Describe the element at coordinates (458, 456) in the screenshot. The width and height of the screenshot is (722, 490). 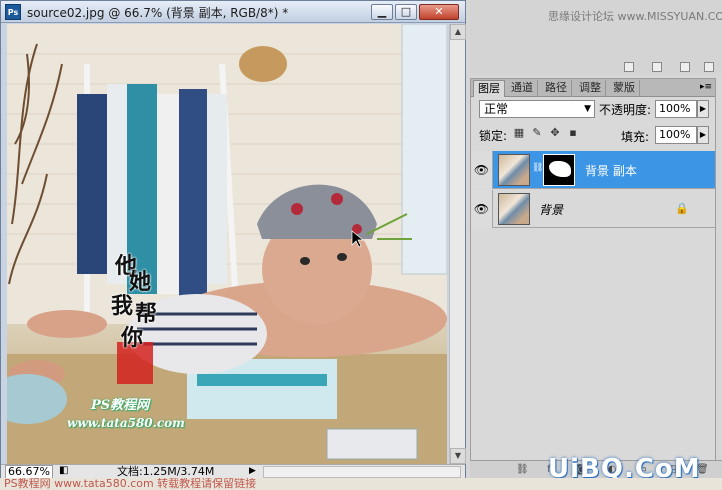
I see `scroll-down-icon: ▼` at that location.